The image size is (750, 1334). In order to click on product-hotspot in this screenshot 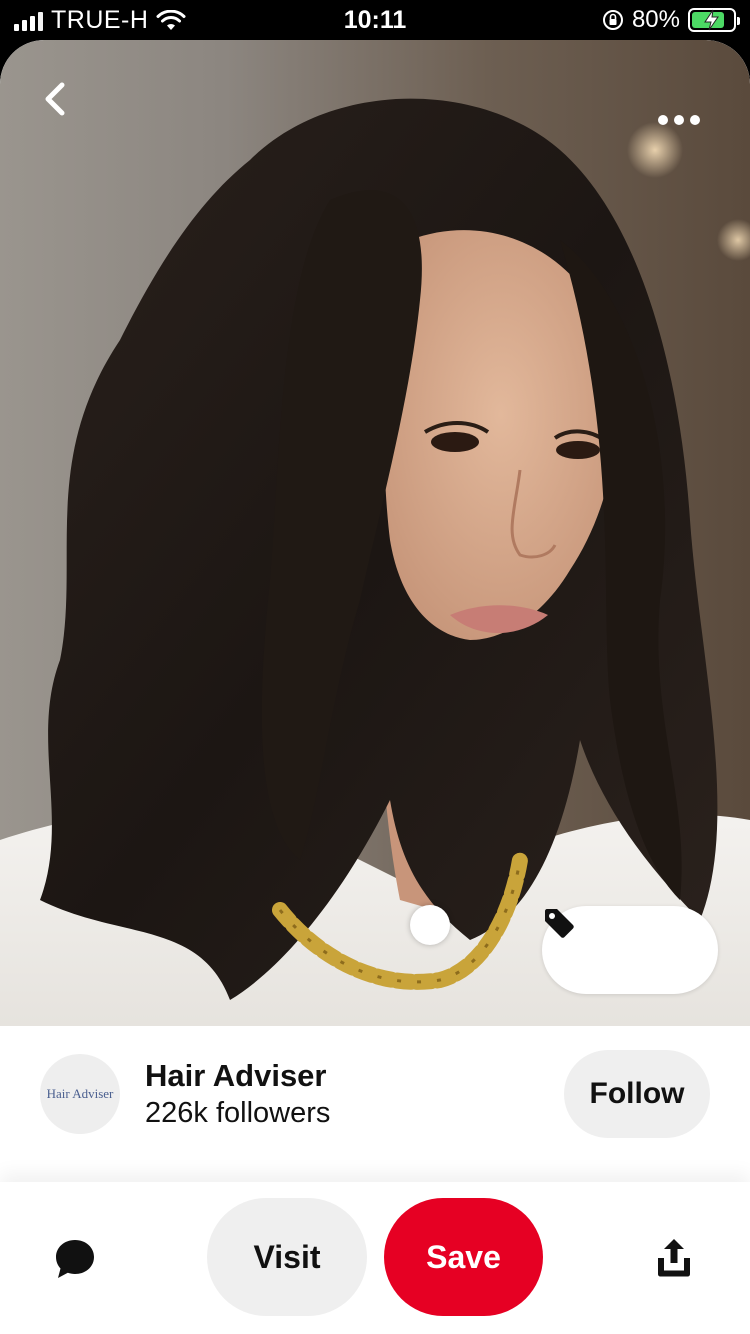, I will do `click(430, 925)`.